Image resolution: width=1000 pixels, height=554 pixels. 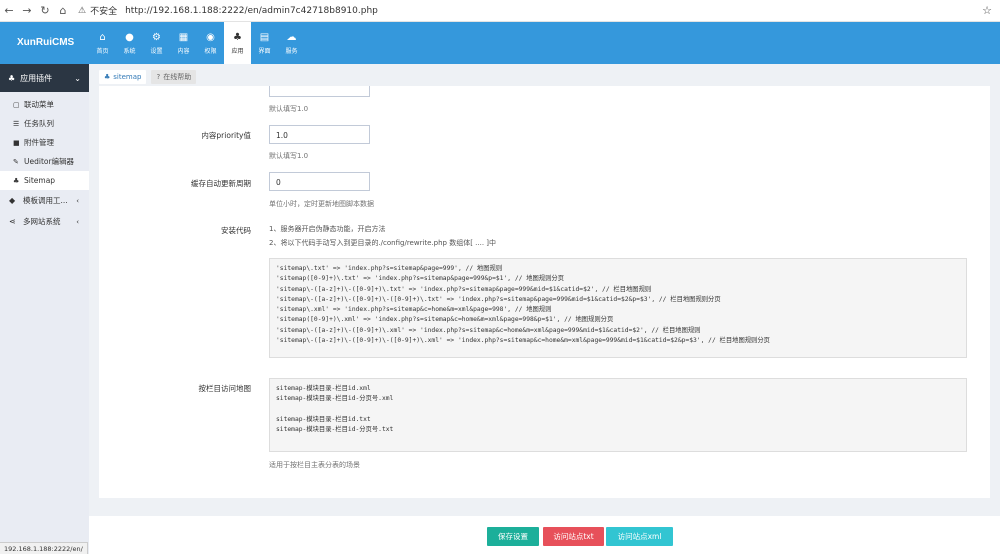 I want to click on sidebar-item-queue: ☰ 任务队列, so click(x=44, y=123).